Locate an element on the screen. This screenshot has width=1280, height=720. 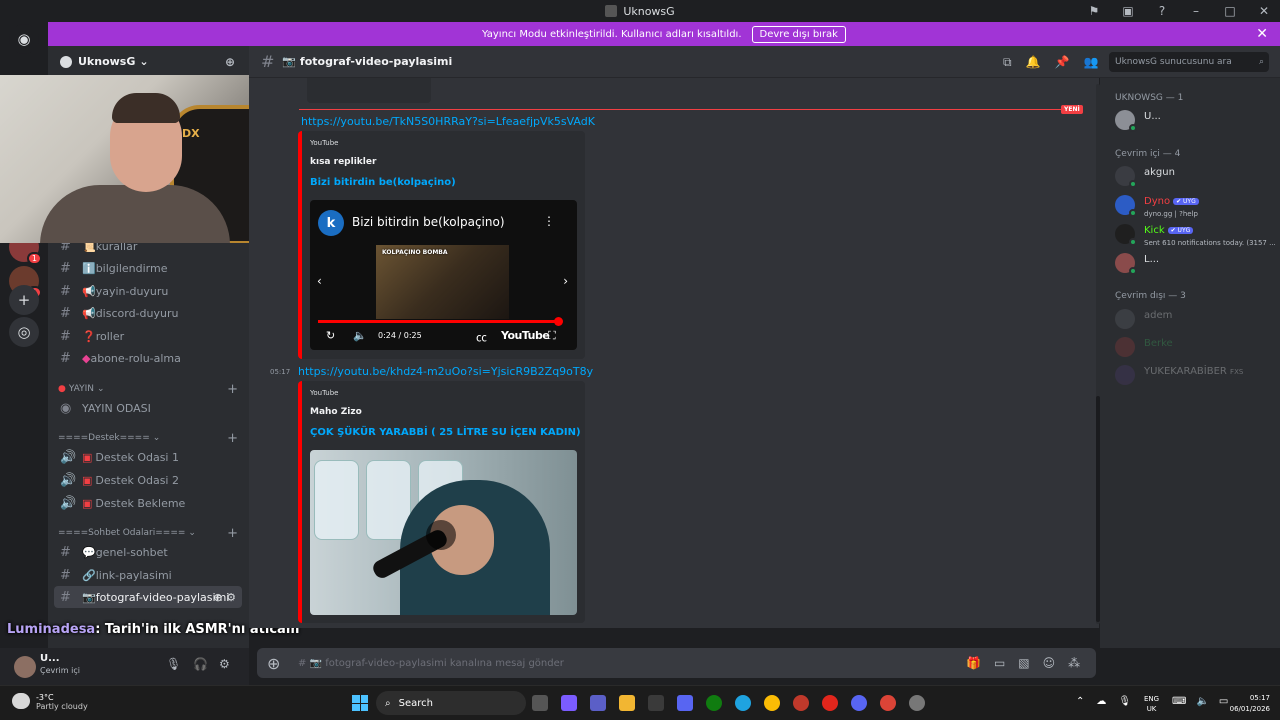
xbox-icon is located at coordinates (714, 703).